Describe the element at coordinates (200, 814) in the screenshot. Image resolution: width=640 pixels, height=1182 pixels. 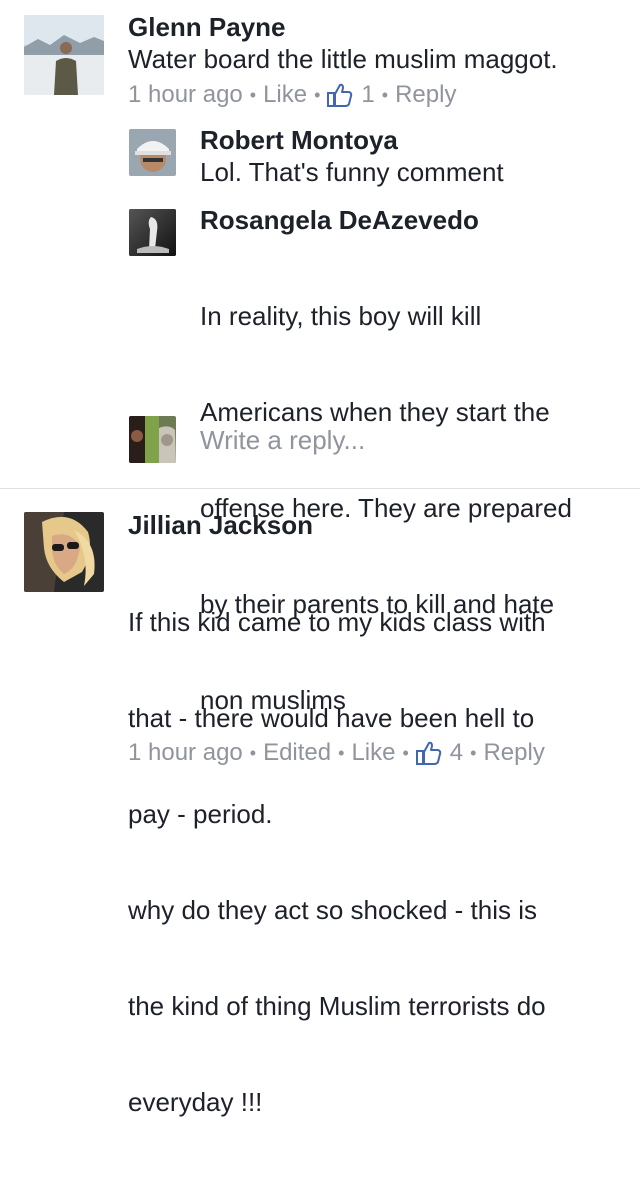
I see `text-line: pay - period.` at that location.